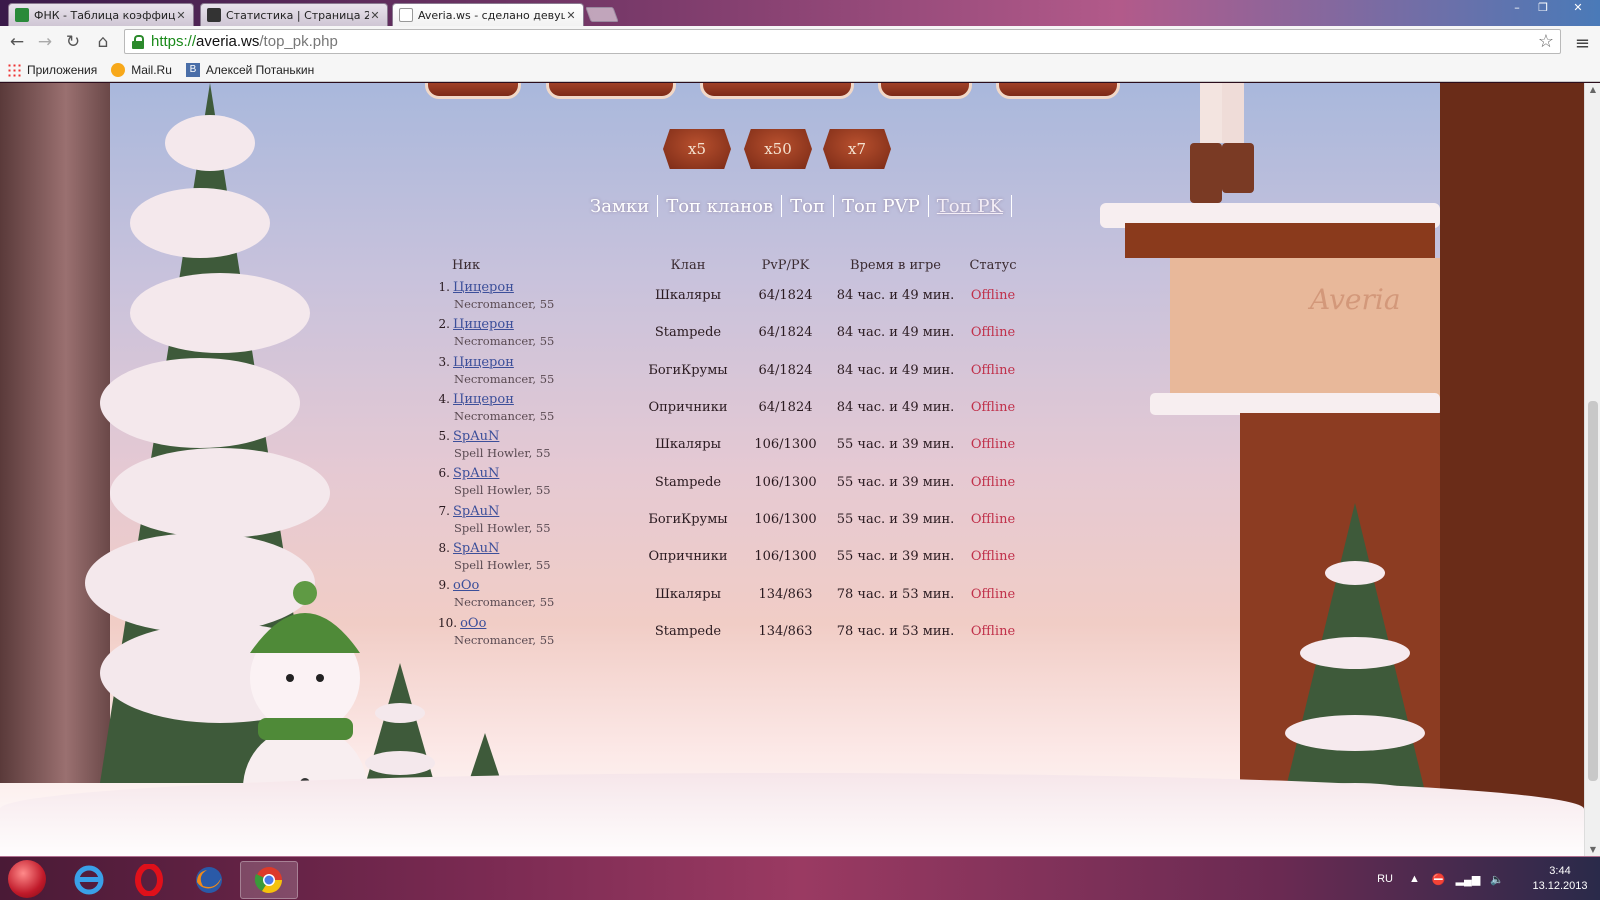 The image size is (1600, 900). I want to click on nav-top-pk: Топ PK, so click(970, 206).